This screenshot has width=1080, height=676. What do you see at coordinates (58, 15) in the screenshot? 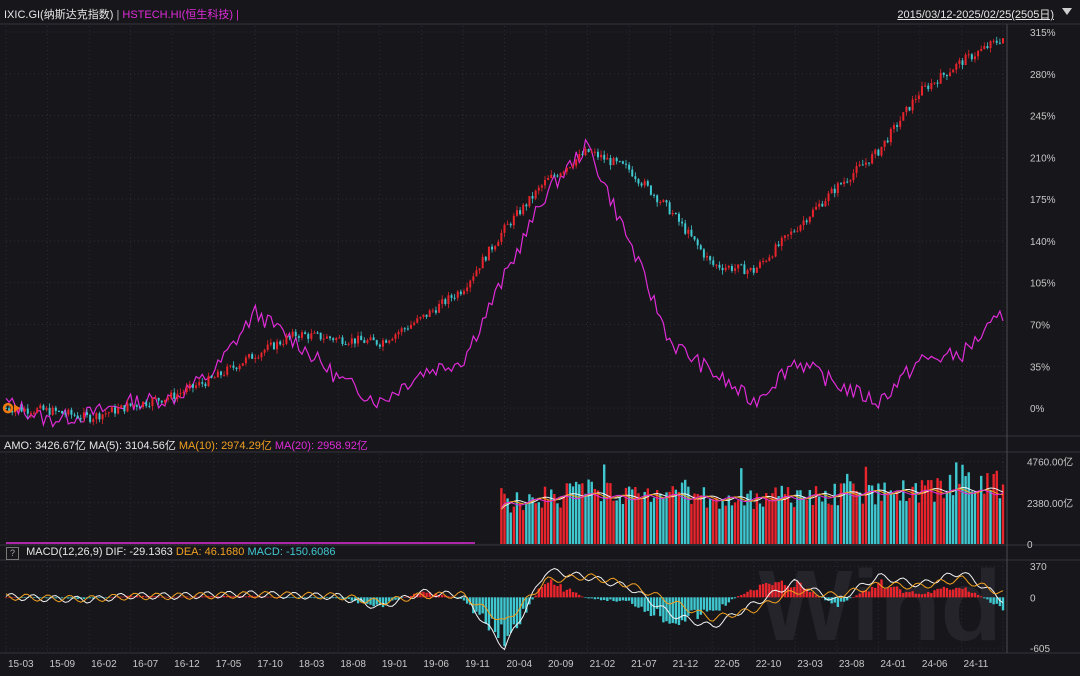
I see `series-label-ixic: IXIC.GI(纳斯达克指数)` at bounding box center [58, 15].